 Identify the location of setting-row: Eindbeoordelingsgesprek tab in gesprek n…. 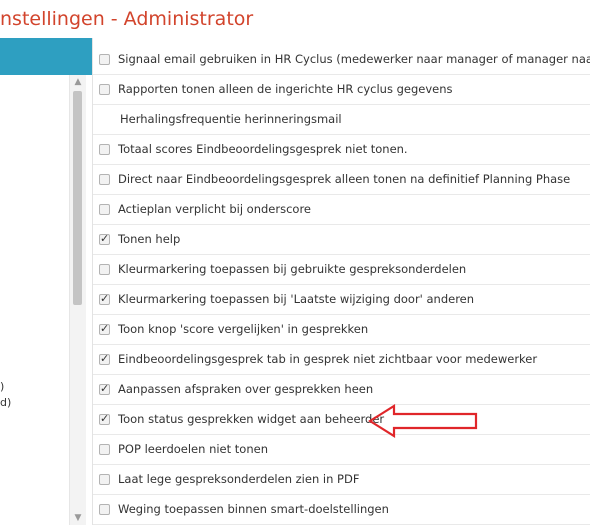
(341, 360).